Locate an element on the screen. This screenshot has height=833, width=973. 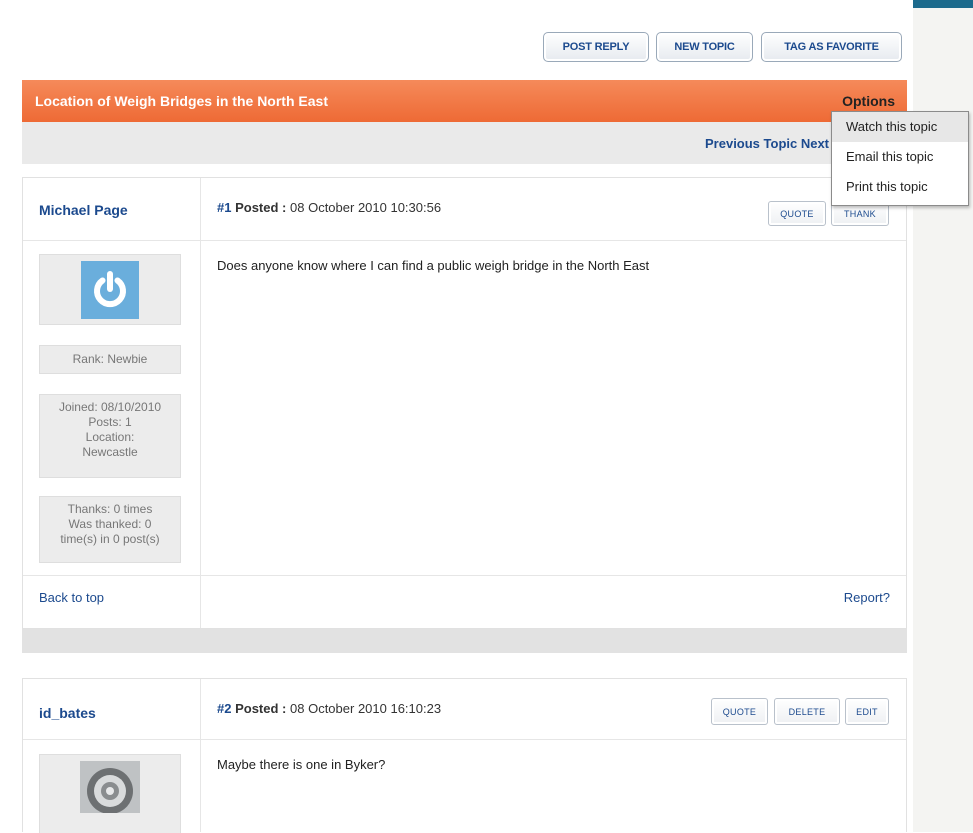
post-meta: #1 Posted : 08 October 2010 10:30:56 is located at coordinates (329, 207).